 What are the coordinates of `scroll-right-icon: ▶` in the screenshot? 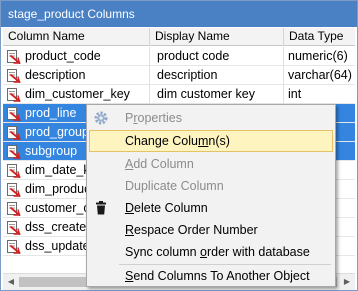 It's located at (347, 282).